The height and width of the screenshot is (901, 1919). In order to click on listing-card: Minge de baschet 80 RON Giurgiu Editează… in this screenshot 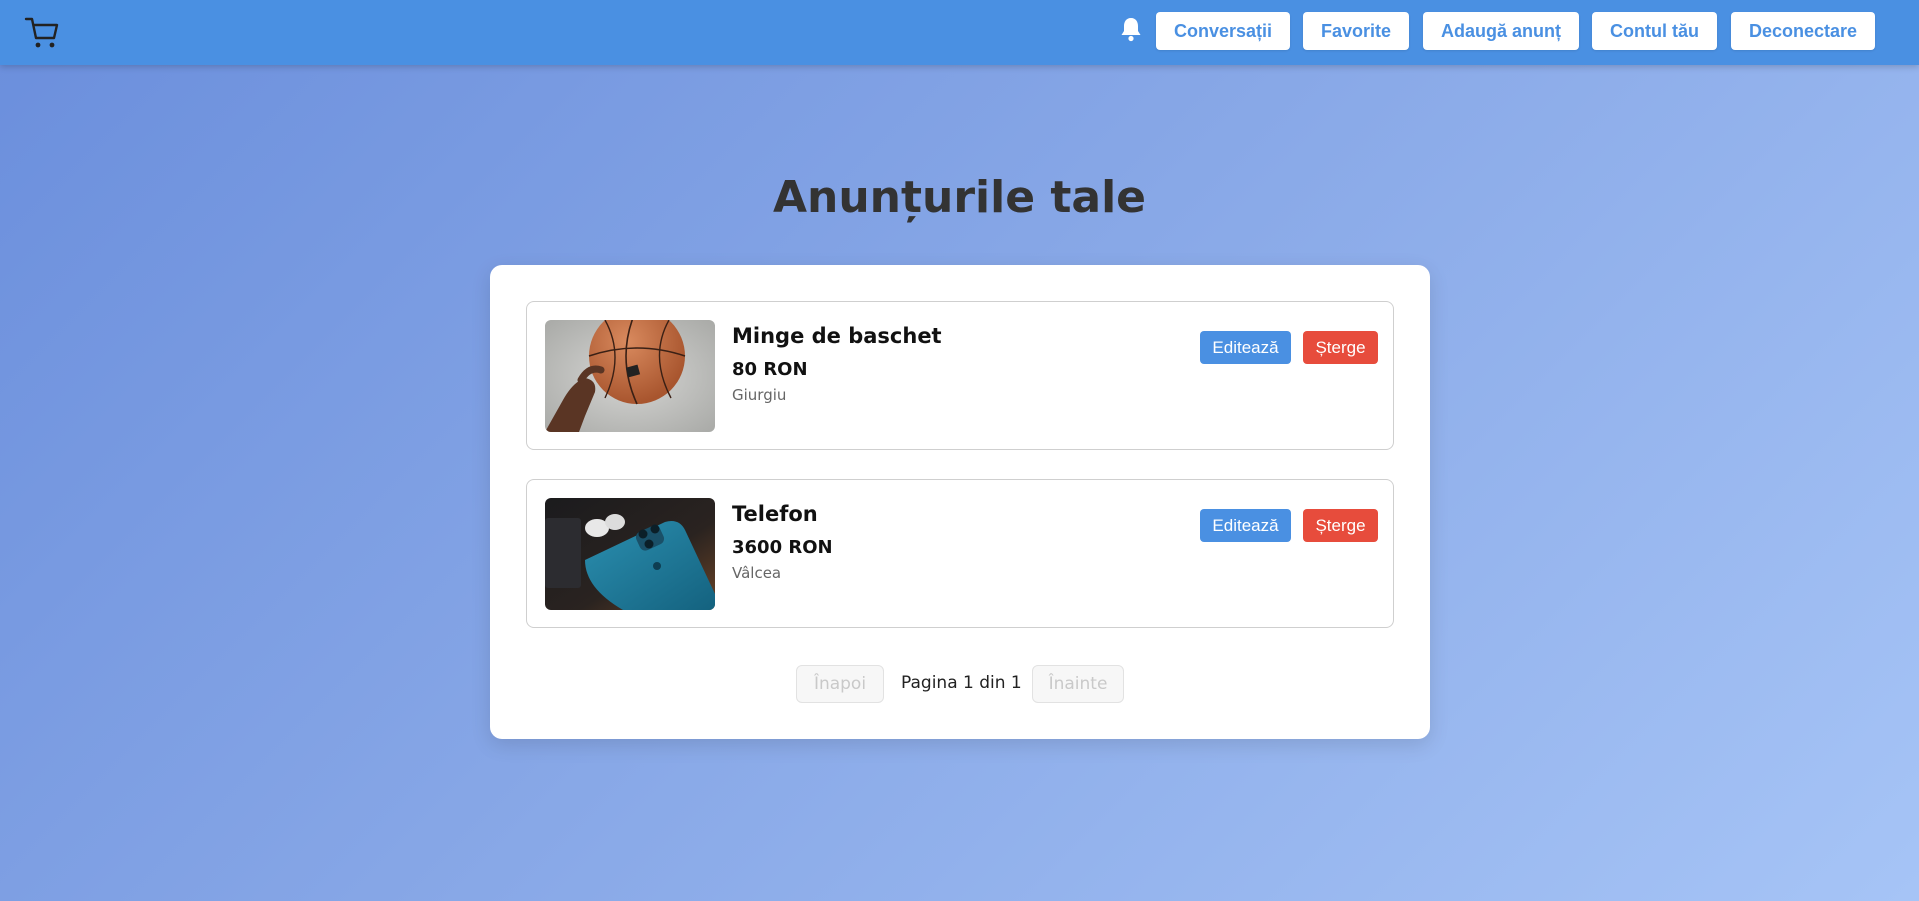, I will do `click(960, 375)`.